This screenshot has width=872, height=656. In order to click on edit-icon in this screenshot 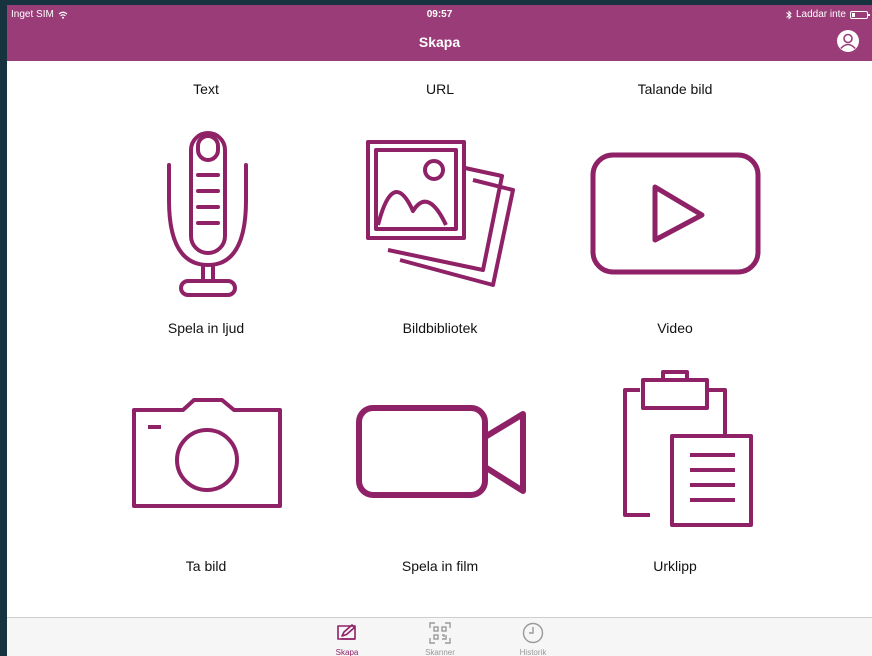, I will do `click(346, 632)`.